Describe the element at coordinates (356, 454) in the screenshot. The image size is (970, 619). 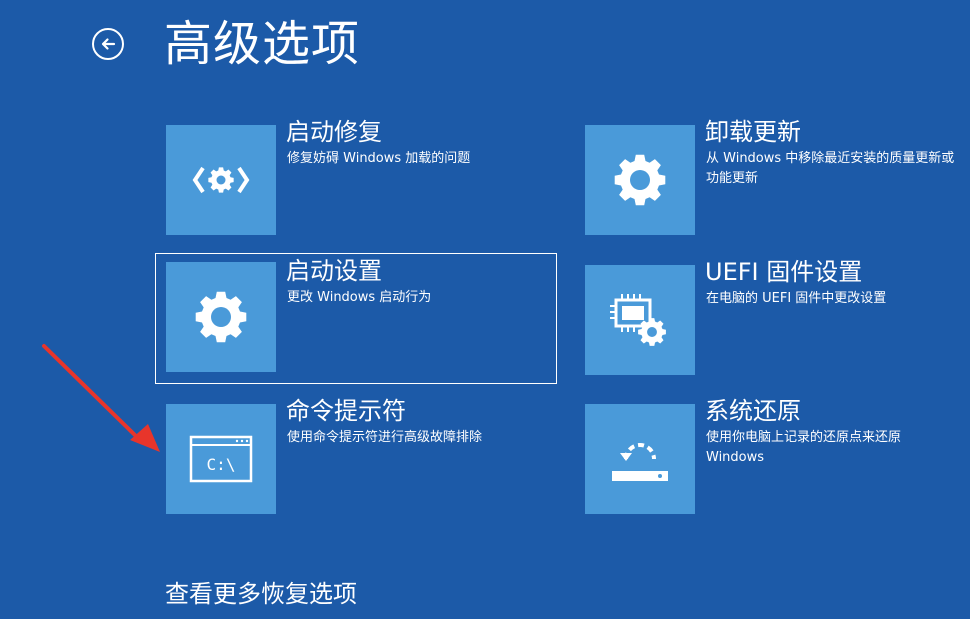
I see `option-command-prompt: C:\ 命令提示符 使用命令提示符进行高级故障排除` at that location.